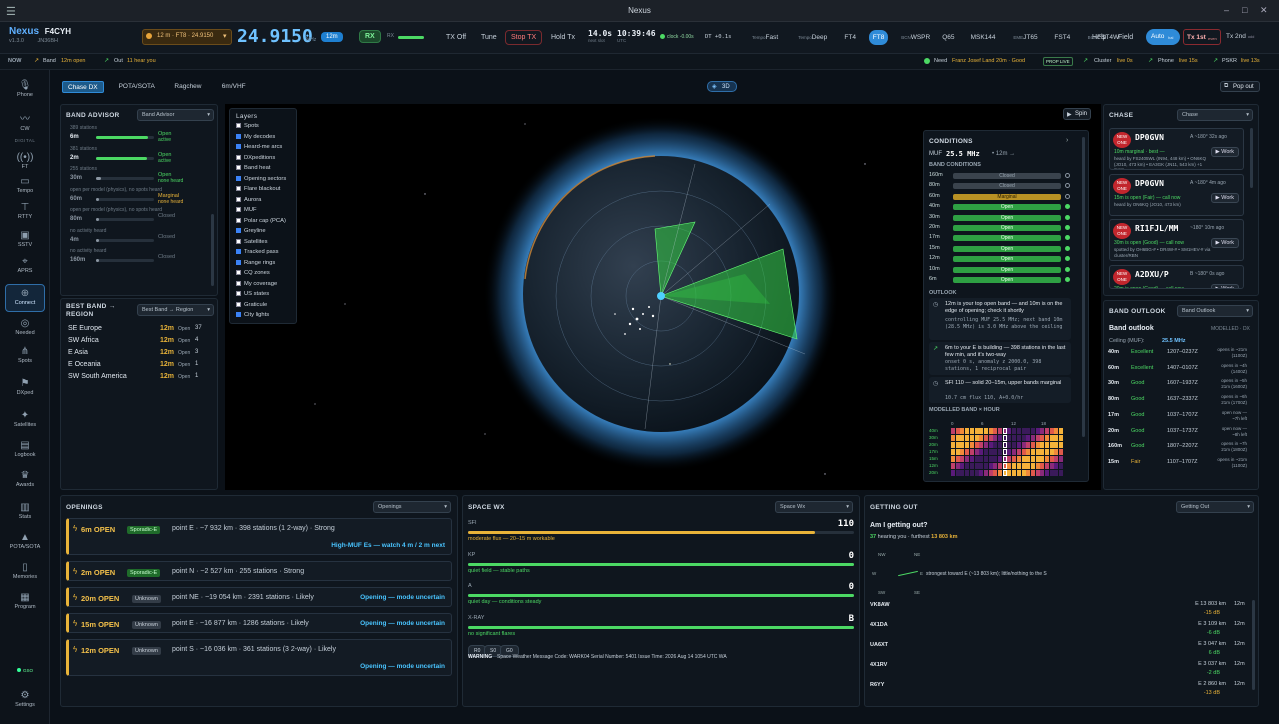 The image size is (1279, 724). Describe the element at coordinates (878, 37) in the screenshot. I see `mode-button-ft8: FT8` at that location.